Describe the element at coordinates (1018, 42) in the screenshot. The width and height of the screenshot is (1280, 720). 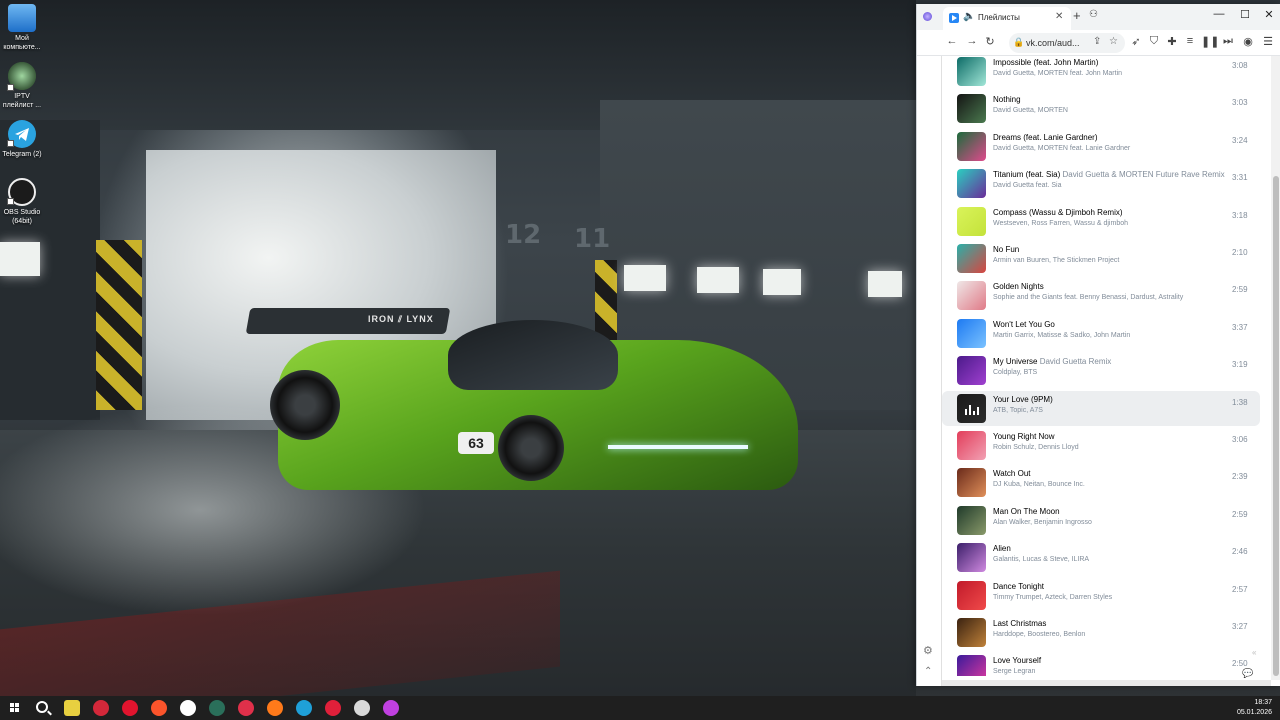
I see `lock-icon: 🔒` at that location.